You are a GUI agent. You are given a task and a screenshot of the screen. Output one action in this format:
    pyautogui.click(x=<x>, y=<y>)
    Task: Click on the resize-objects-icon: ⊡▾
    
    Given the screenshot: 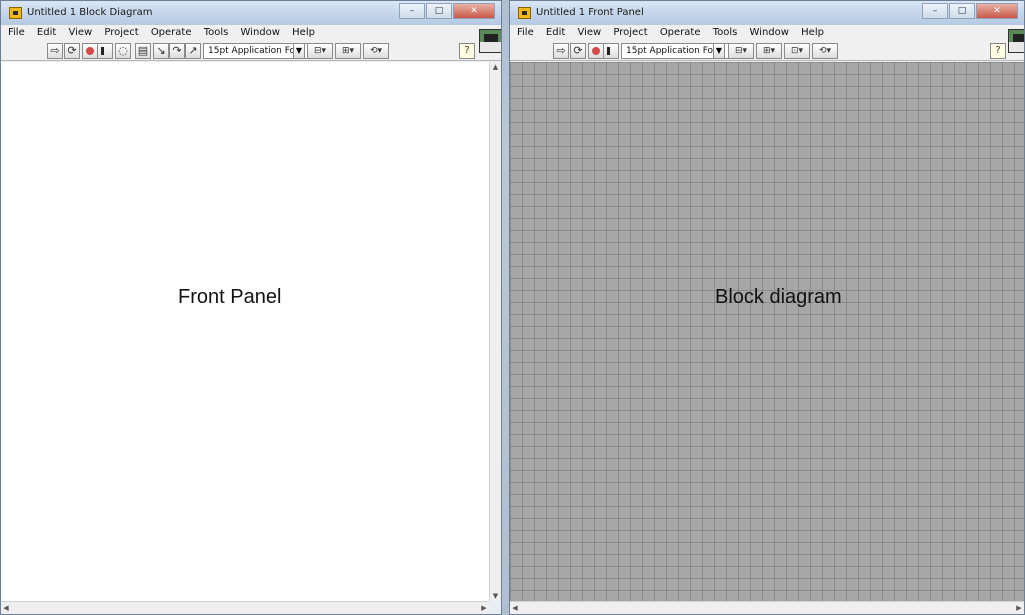 What is the action you would take?
    pyautogui.click(x=797, y=51)
    